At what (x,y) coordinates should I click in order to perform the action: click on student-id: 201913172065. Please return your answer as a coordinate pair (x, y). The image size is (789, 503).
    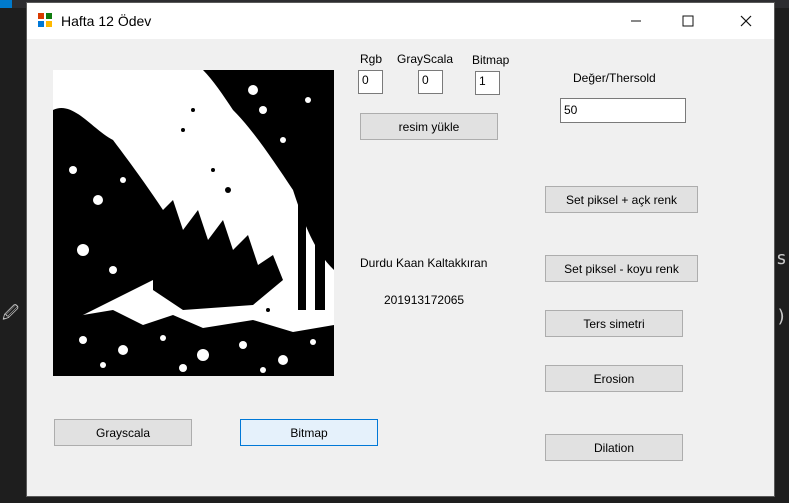
    Looking at the image, I should click on (424, 300).